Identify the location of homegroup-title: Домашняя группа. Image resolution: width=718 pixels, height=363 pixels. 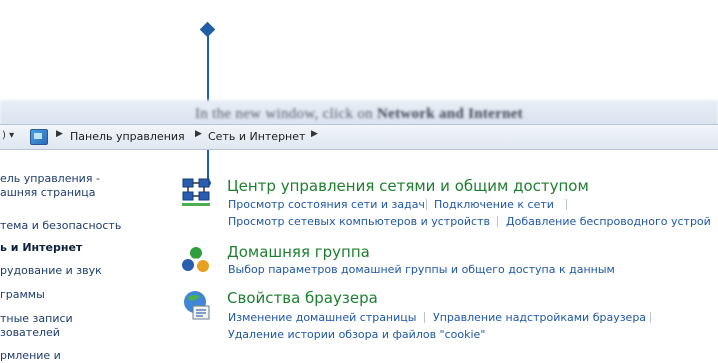
(298, 252).